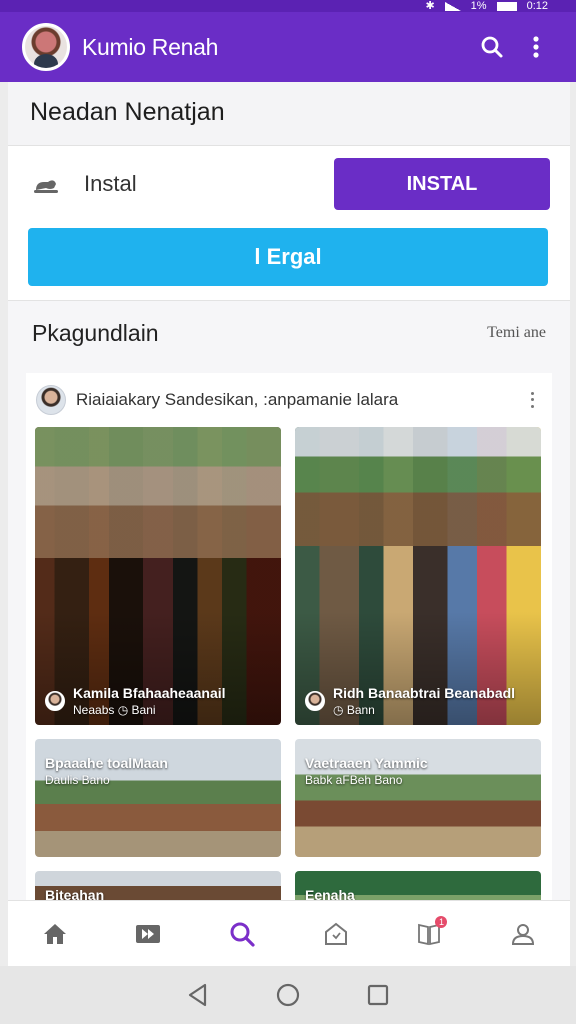  What do you see at coordinates (516, 333) in the screenshot?
I see `see-all-link: Temi ane` at bounding box center [516, 333].